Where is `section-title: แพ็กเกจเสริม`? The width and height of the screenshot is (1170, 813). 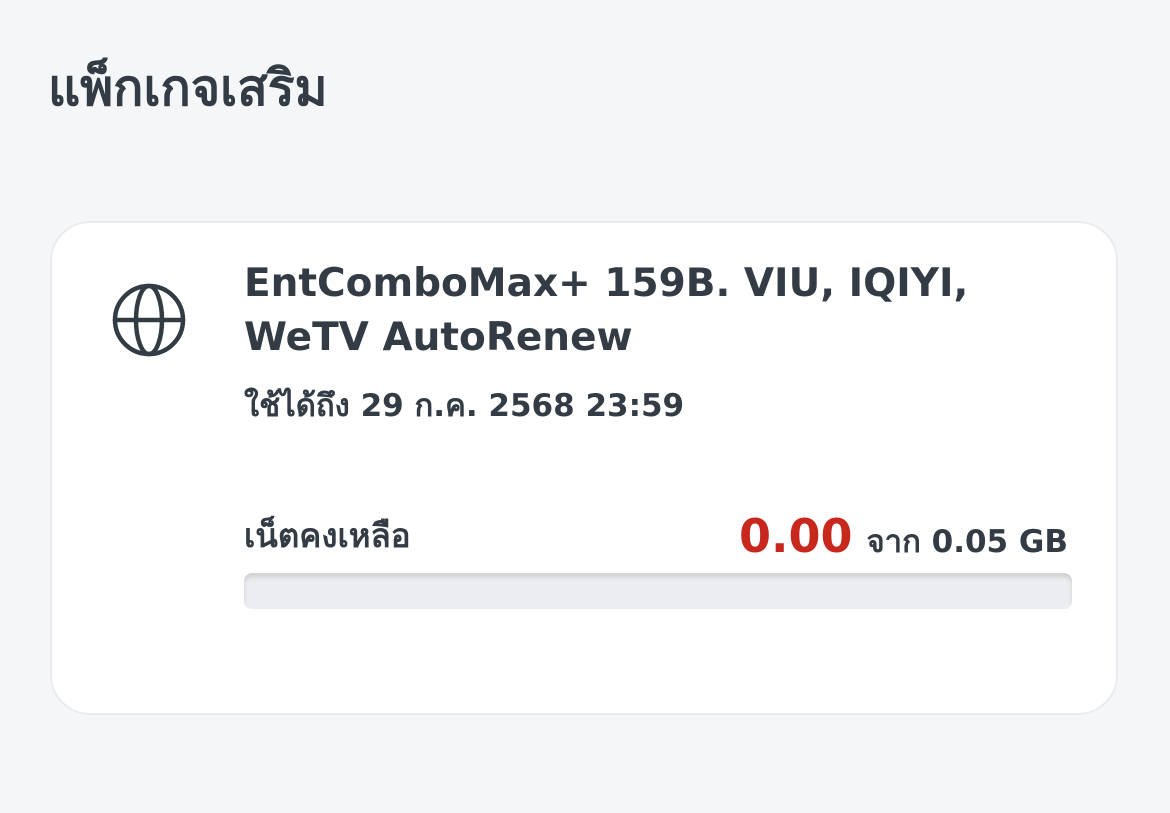
section-title: แพ็กเกจเสริม is located at coordinates (188, 88).